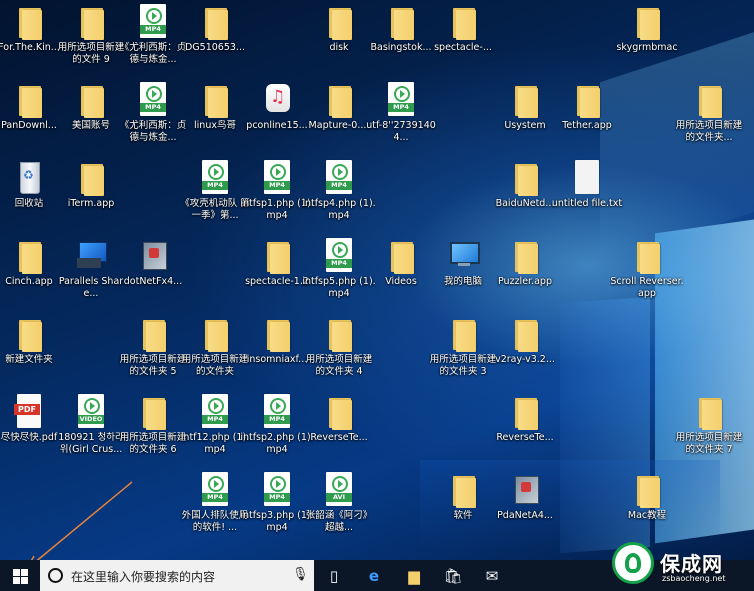  I want to click on search-placeholder: 在这里输入你要搜索的内容, so click(143, 577).